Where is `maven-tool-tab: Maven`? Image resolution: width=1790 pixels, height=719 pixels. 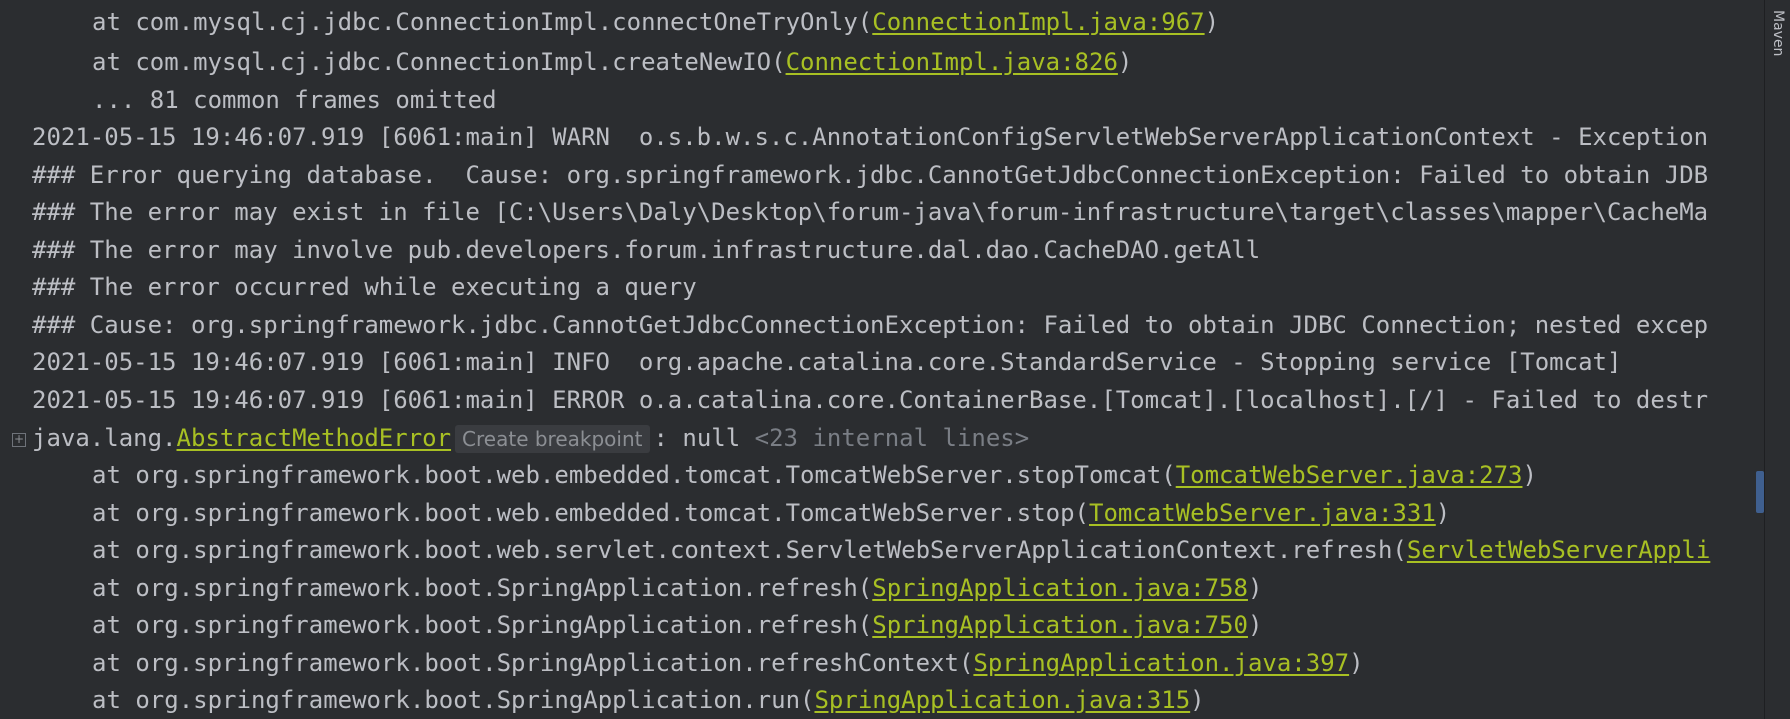
maven-tool-tab: Maven is located at coordinates (1778, 50).